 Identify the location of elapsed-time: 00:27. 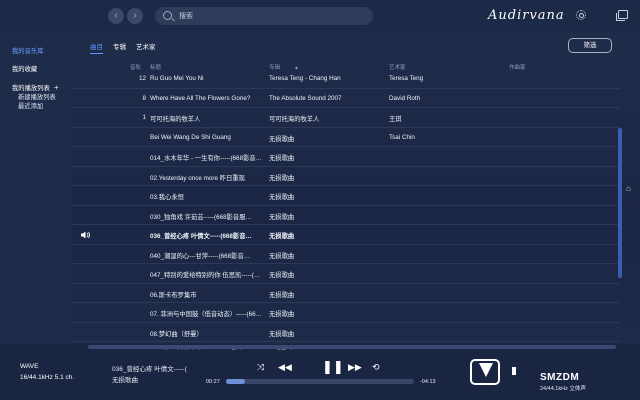
(213, 382).